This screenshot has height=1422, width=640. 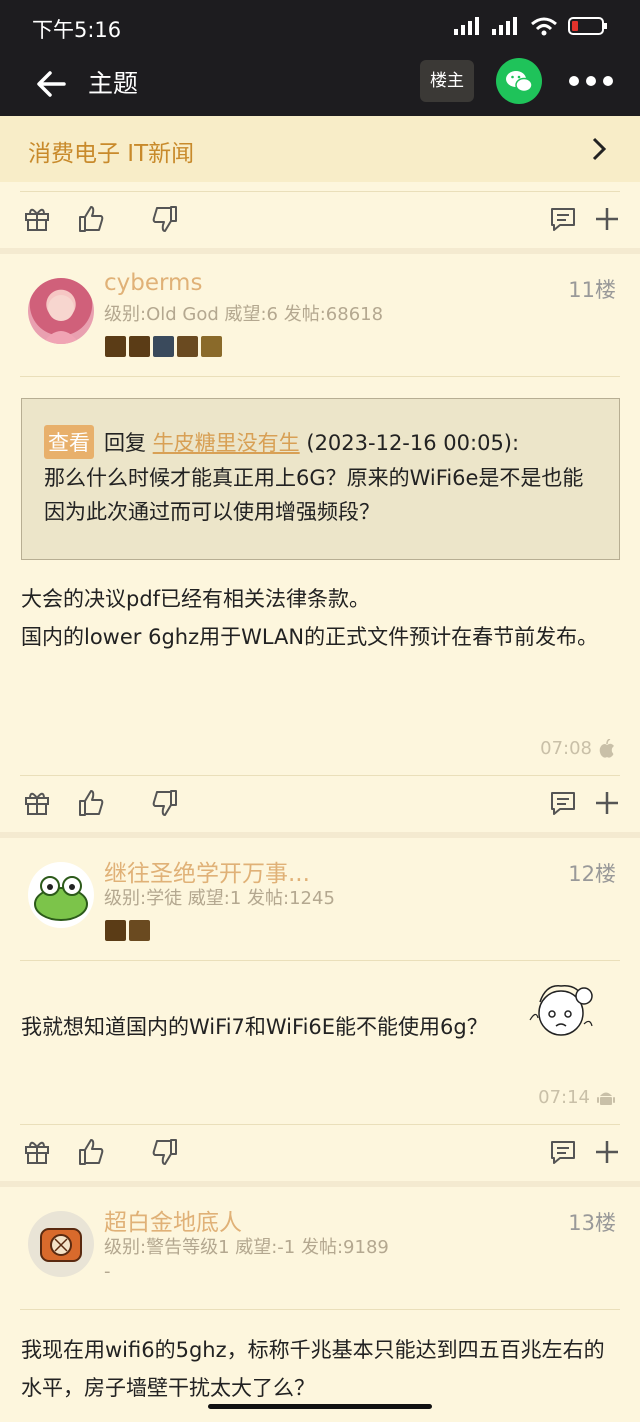 What do you see at coordinates (320, 86) in the screenshot?
I see `title-bar: 主题 楼主` at bounding box center [320, 86].